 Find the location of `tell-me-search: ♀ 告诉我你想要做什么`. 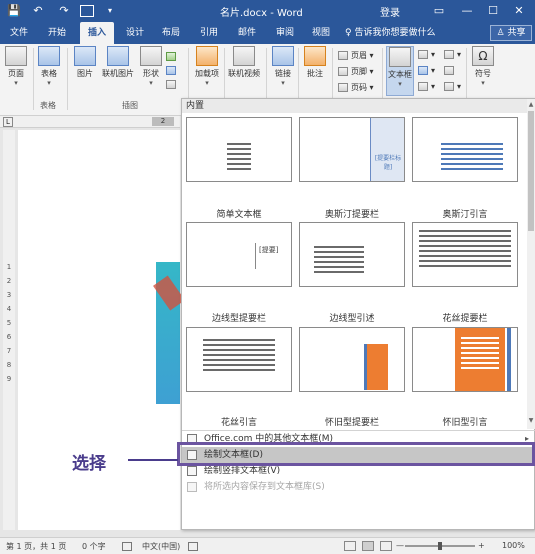

tell-me-search: ♀ 告诉我你想要做什么 is located at coordinates (390, 33).